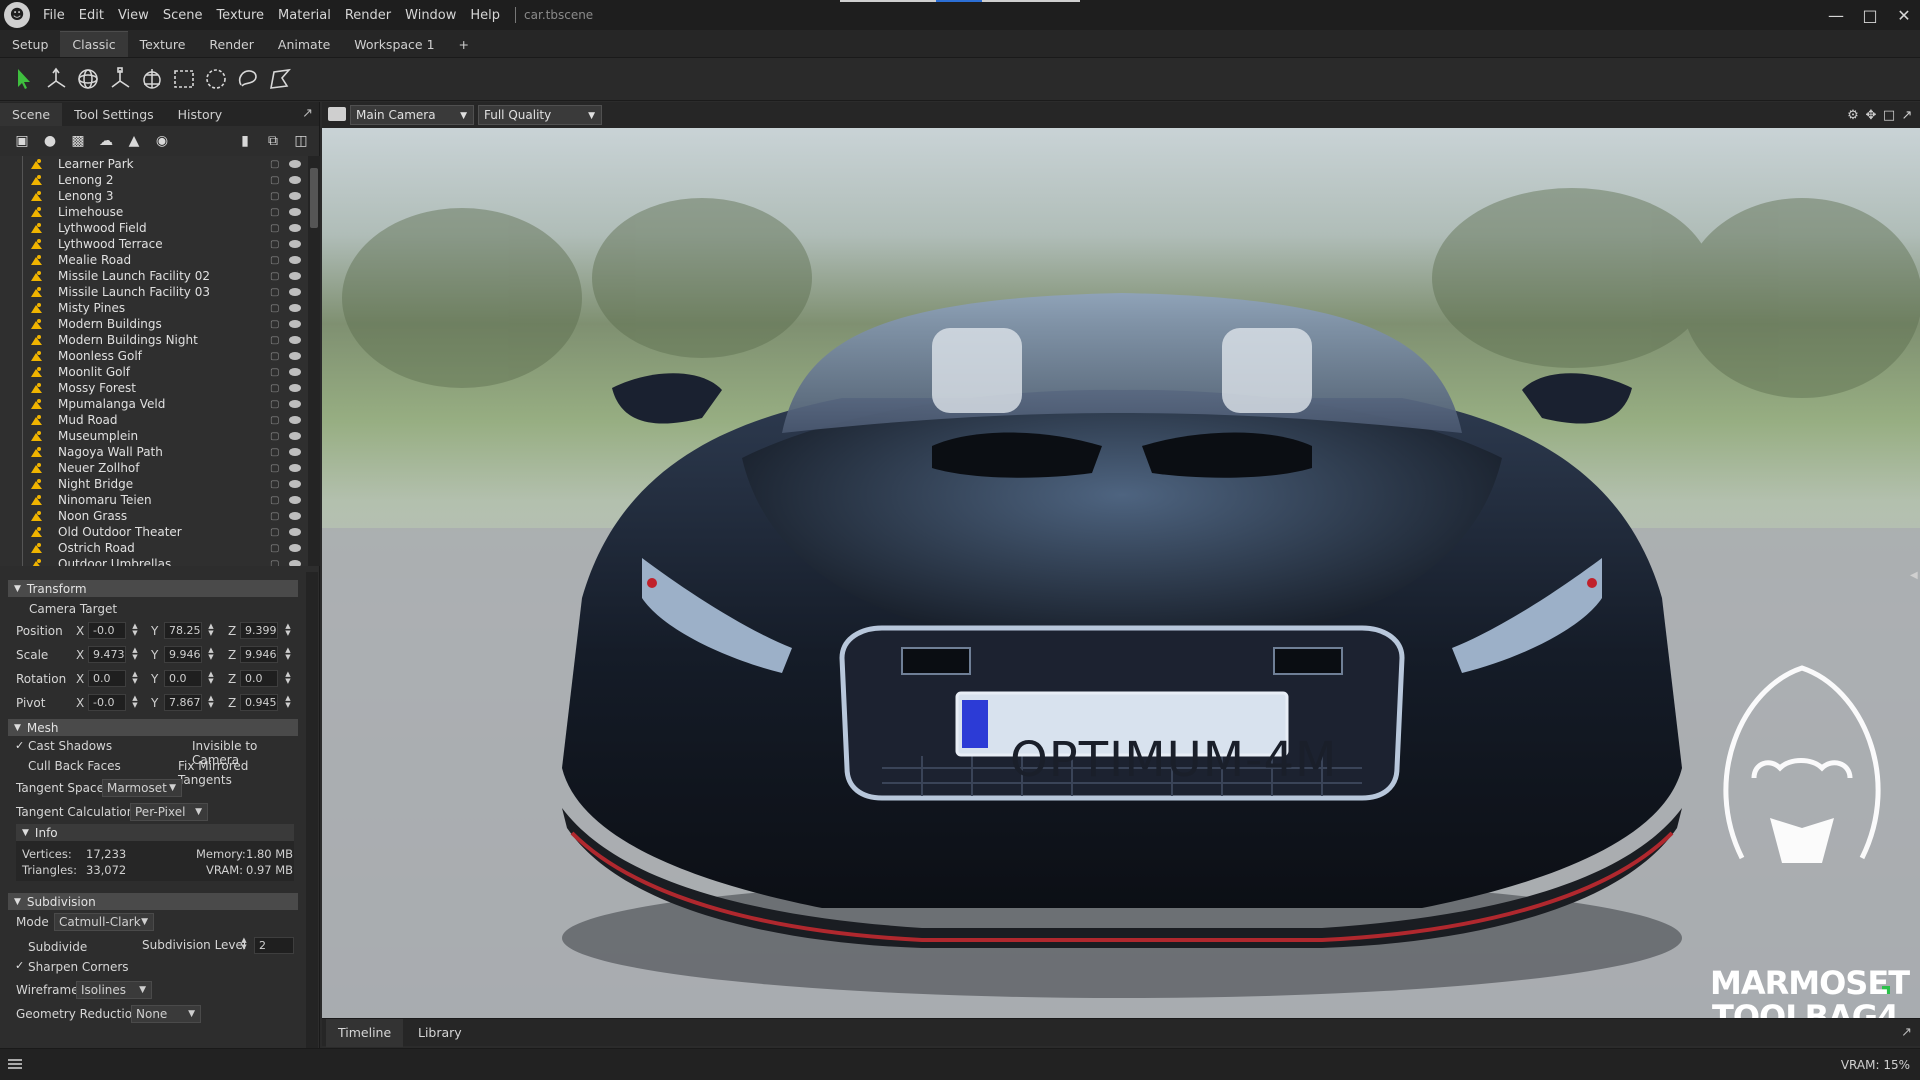  What do you see at coordinates (244, 944) in the screenshot?
I see `subdivision-level-spinner: ▲ ▼` at bounding box center [244, 944].